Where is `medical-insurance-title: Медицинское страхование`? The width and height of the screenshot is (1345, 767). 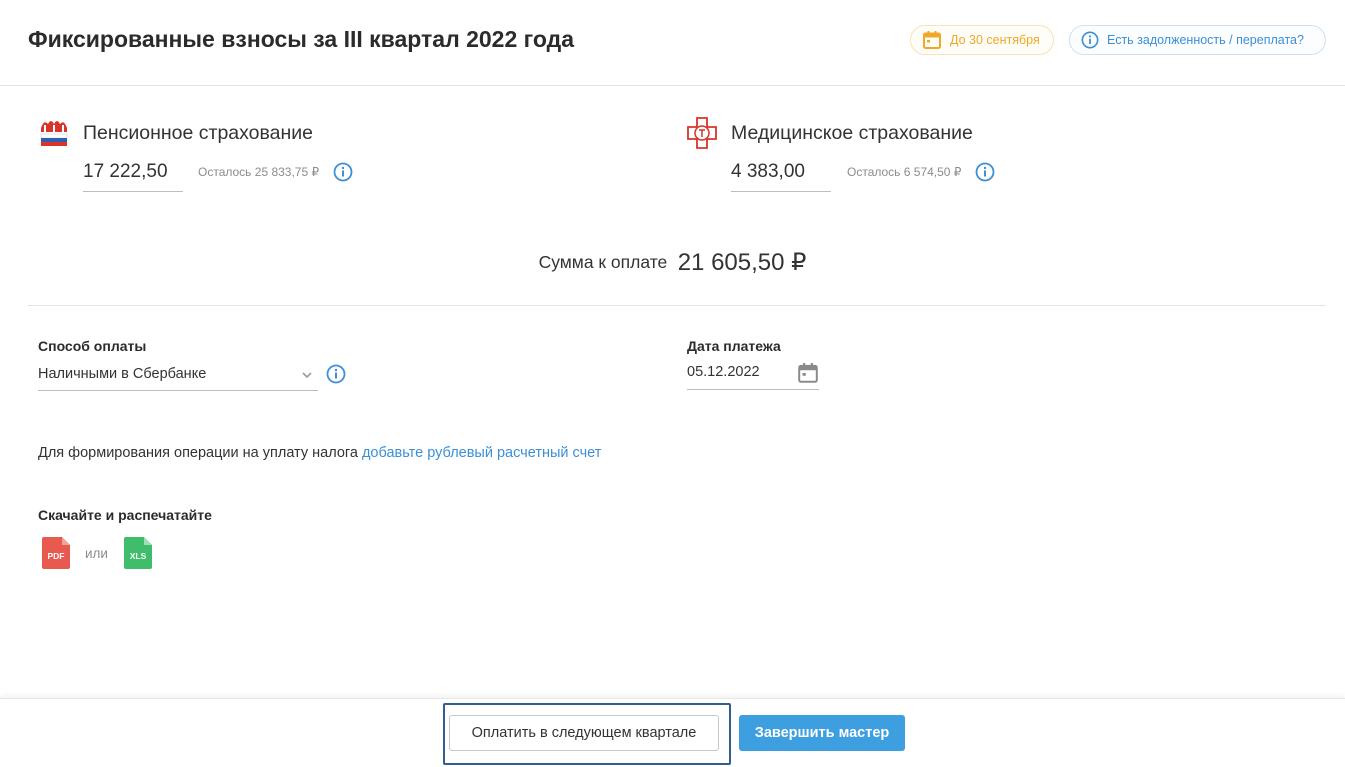
medical-insurance-title: Медицинское страхование is located at coordinates (852, 133).